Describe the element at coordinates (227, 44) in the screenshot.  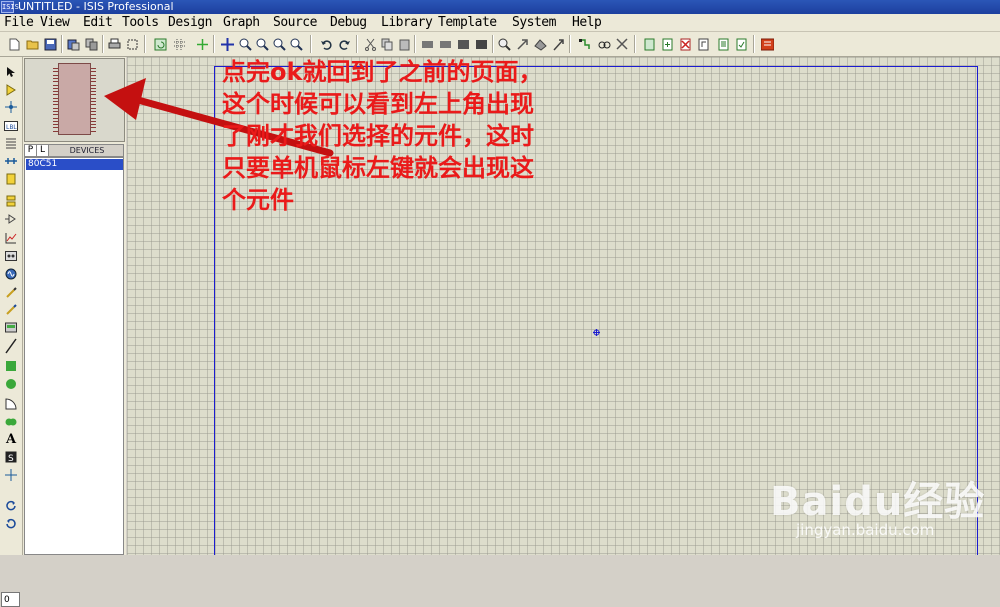
I see `pan-icon` at that location.